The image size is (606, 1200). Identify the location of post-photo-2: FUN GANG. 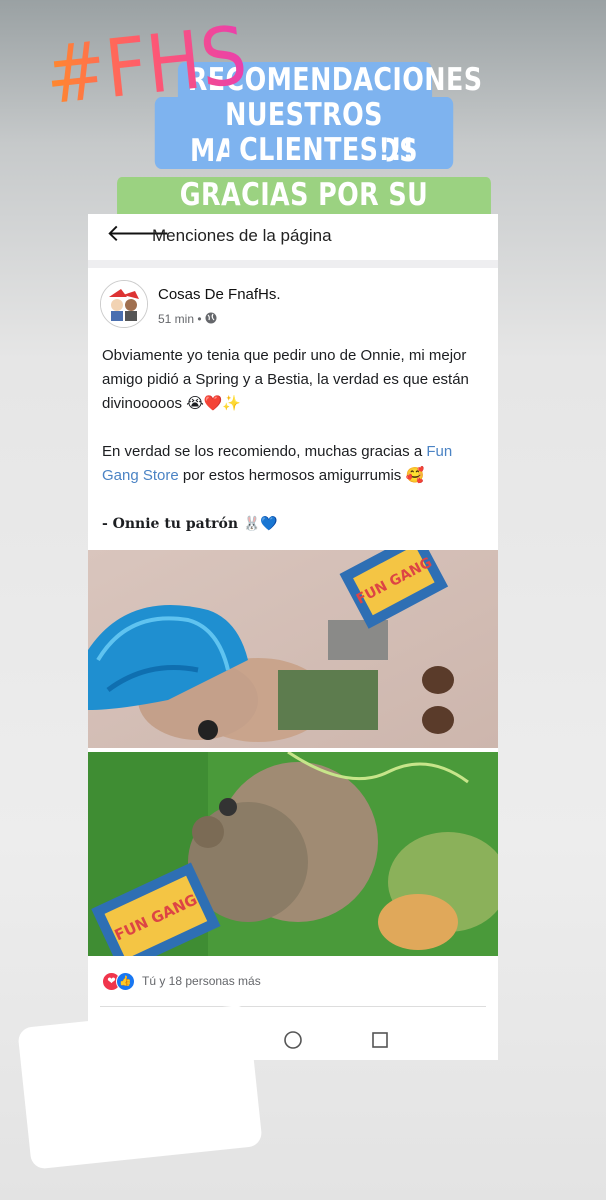
(293, 854).